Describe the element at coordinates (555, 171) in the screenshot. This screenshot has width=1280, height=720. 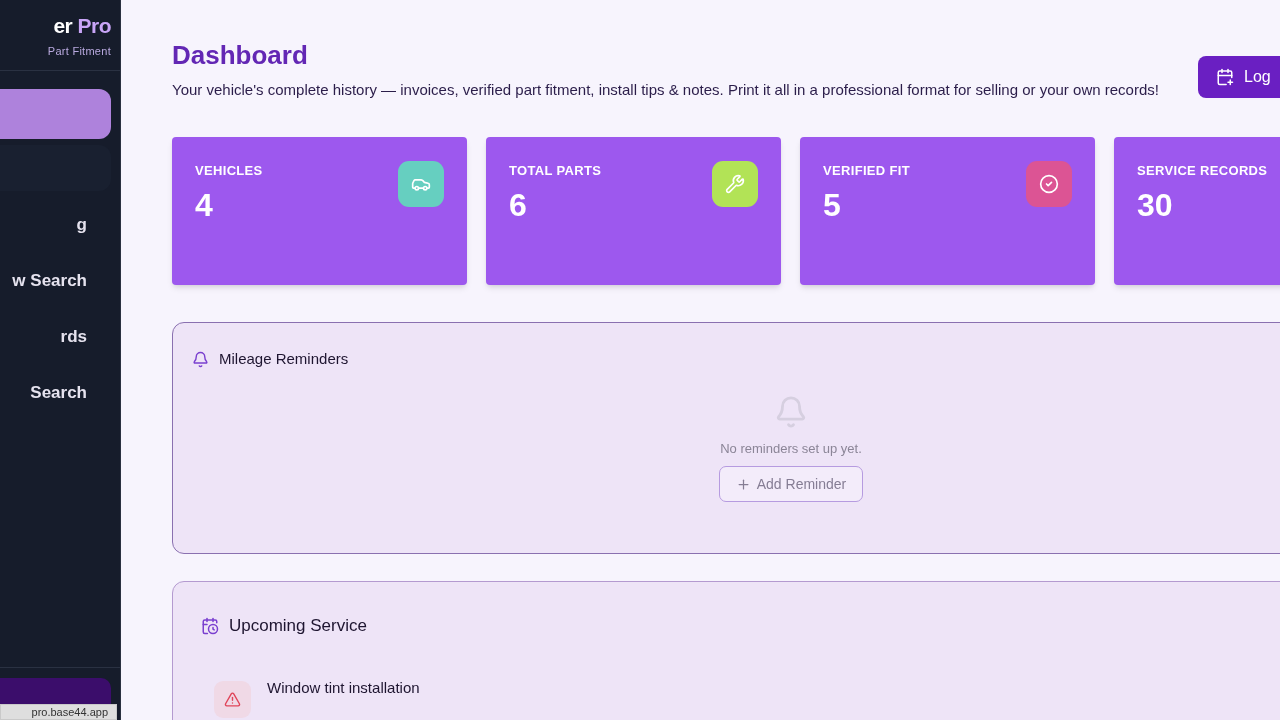
I see `stat-label: TOTAL PARTS` at that location.